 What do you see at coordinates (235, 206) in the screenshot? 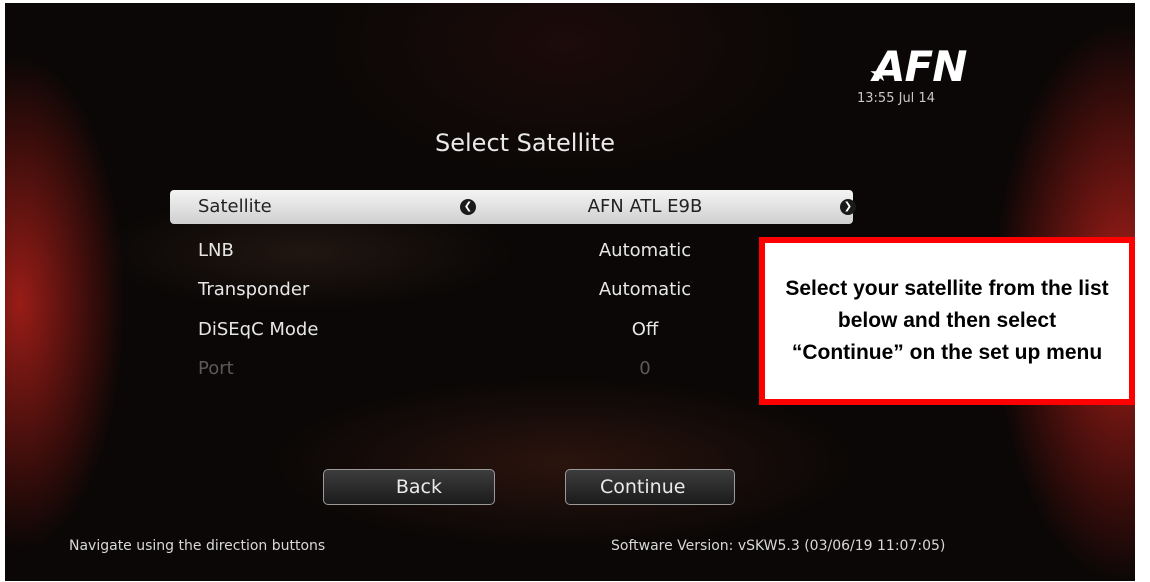
I see `setting-label: Satellite` at bounding box center [235, 206].